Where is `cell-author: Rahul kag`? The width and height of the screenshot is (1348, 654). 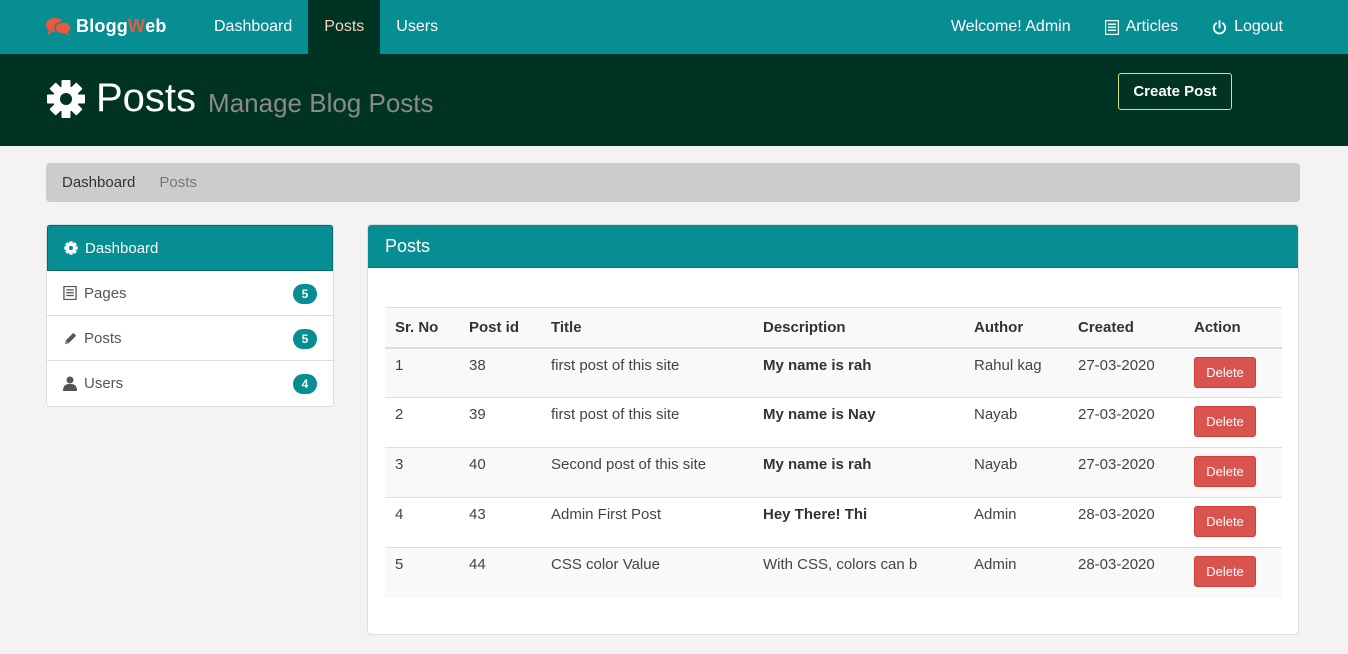
cell-author: Rahul kag is located at coordinates (1016, 372).